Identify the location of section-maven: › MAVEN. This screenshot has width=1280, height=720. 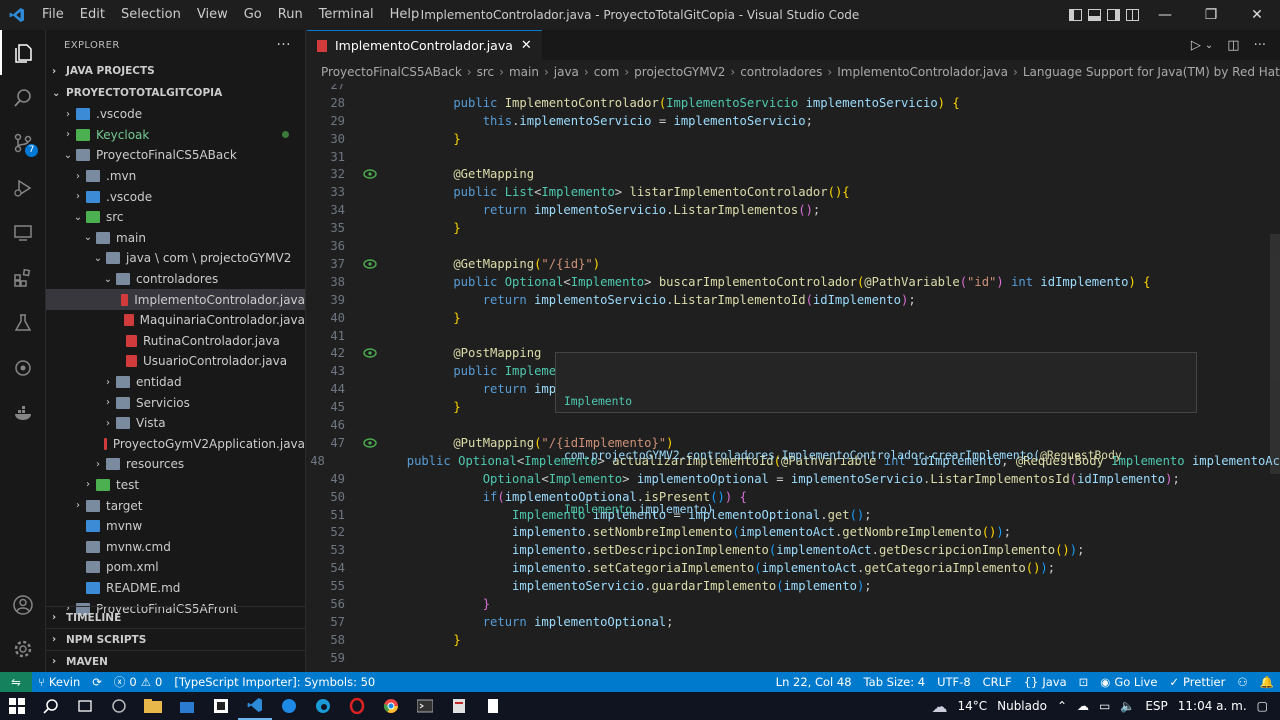
(175, 661).